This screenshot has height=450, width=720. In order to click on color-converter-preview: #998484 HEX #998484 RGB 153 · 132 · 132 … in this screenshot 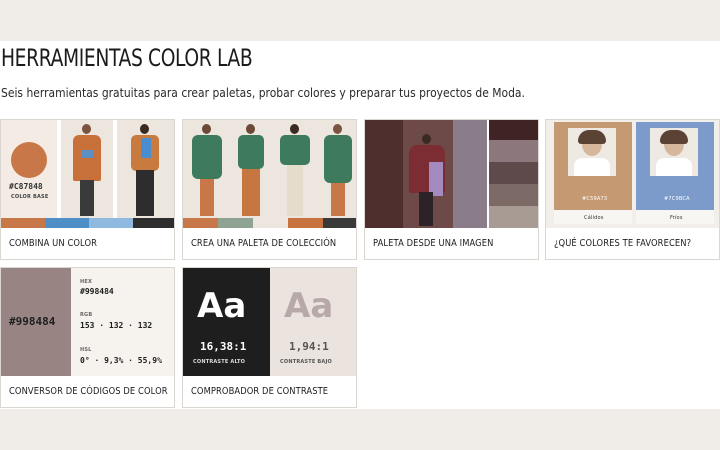, I will do `click(87, 322)`.